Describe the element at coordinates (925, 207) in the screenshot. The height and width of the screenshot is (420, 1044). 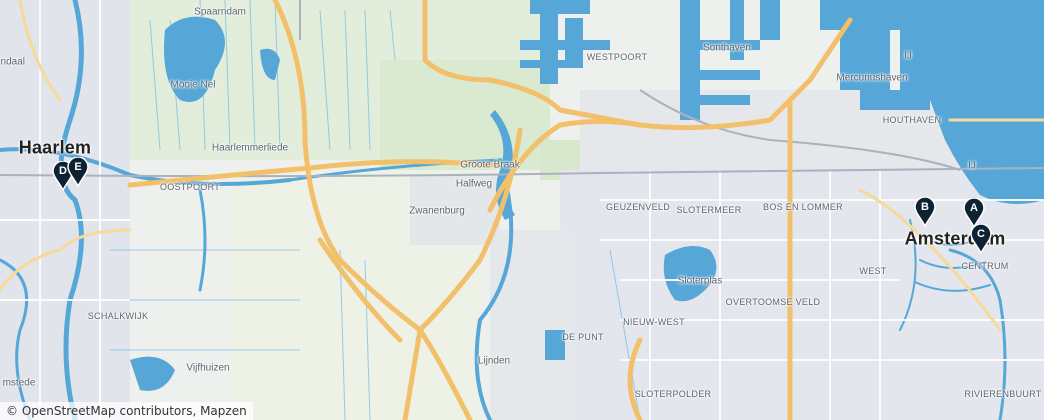
I see `marker-letter: B` at that location.